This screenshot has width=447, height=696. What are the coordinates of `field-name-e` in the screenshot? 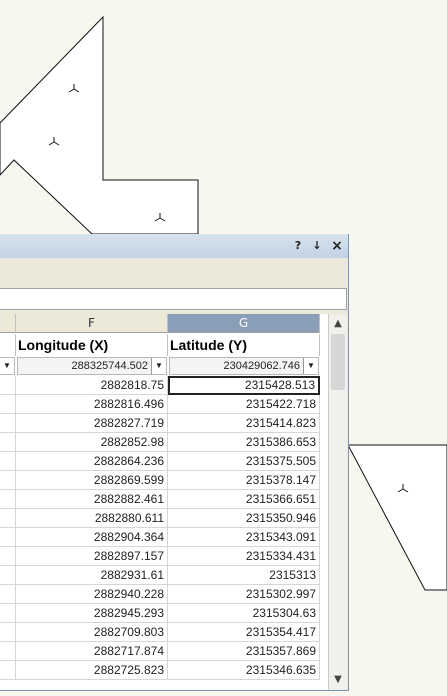 It's located at (8, 345).